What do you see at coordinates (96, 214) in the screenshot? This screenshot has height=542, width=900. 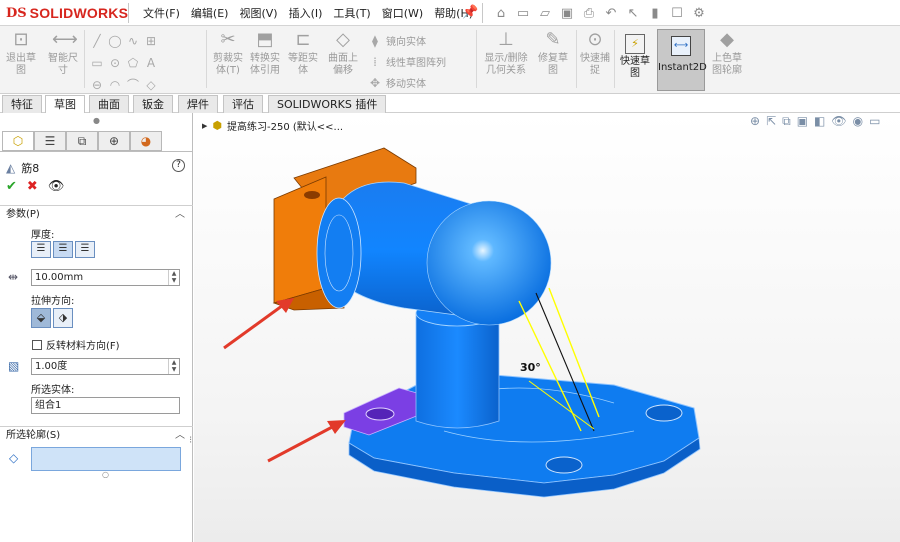 I see `parameters-section-header: 参数(P) ︿` at bounding box center [96, 214].